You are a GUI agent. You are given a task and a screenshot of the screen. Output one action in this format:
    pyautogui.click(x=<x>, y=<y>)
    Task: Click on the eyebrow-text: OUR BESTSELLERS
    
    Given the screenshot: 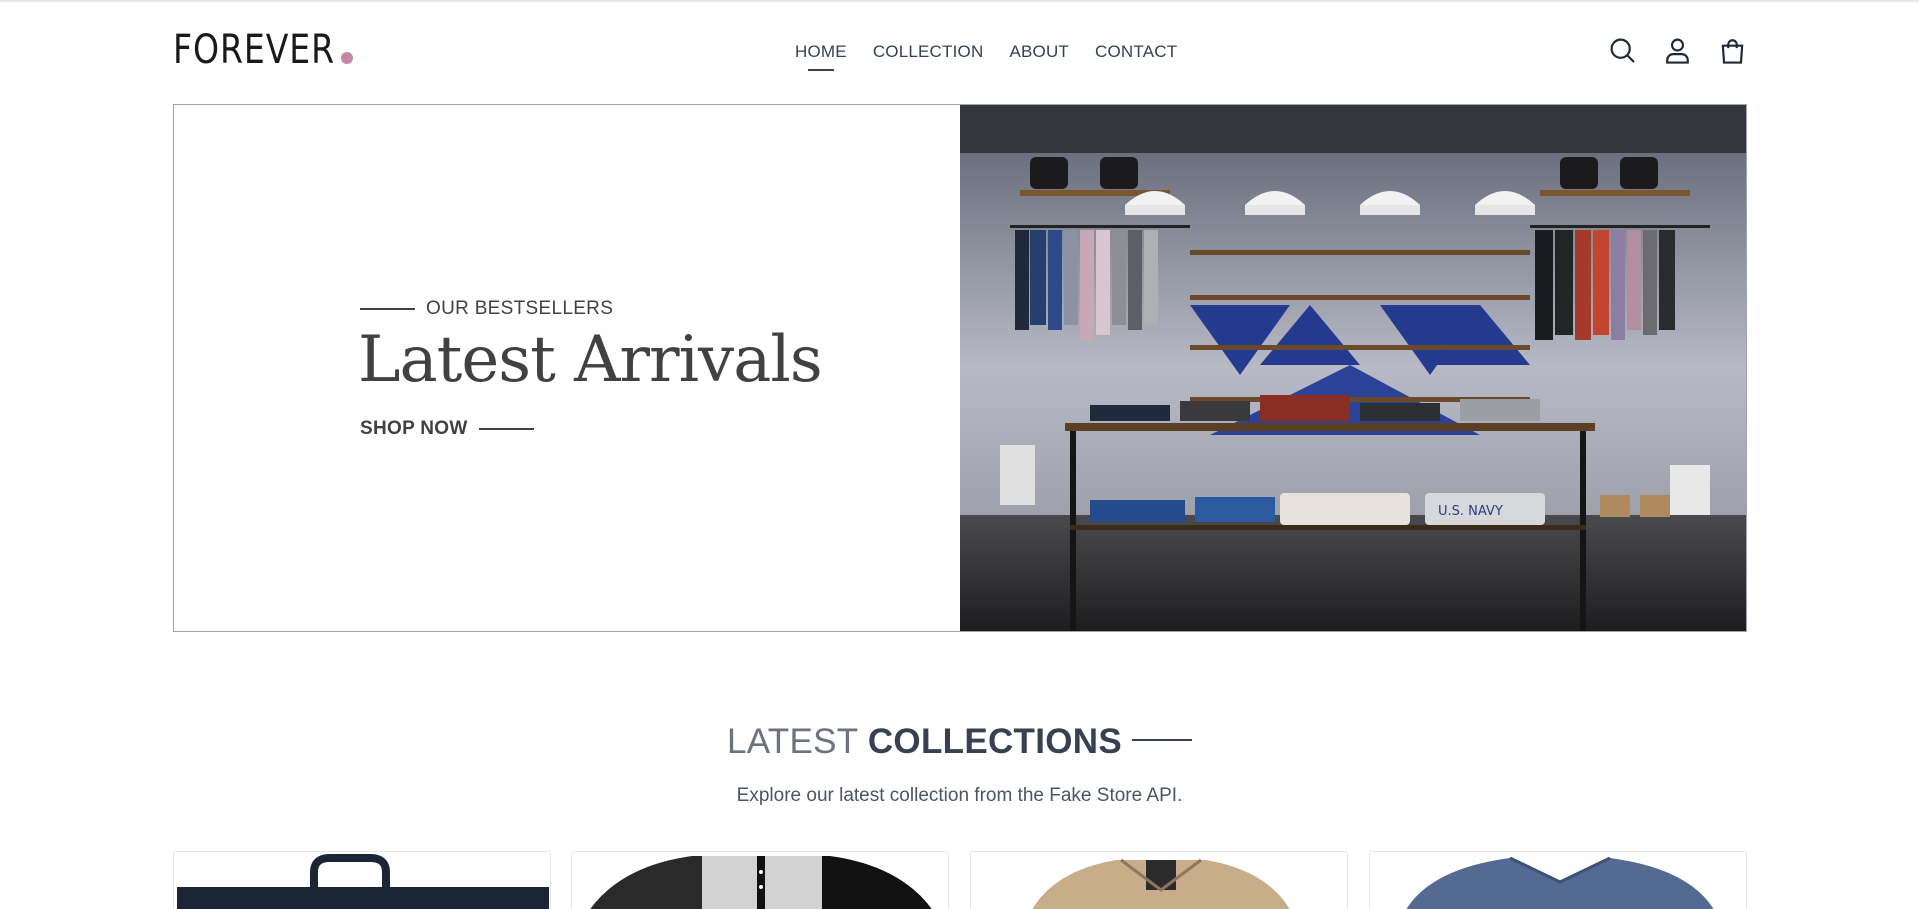 What is the action you would take?
    pyautogui.click(x=520, y=308)
    